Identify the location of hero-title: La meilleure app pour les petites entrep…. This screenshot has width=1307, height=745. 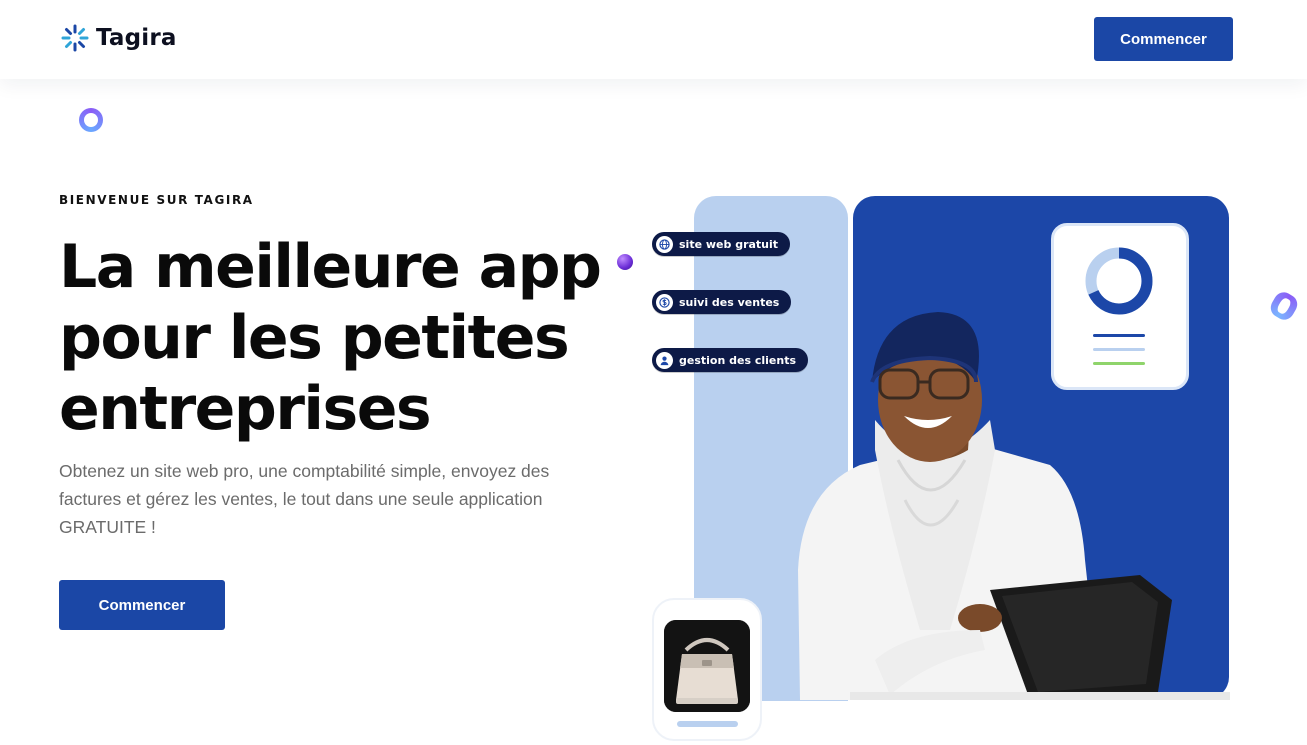
(330, 338).